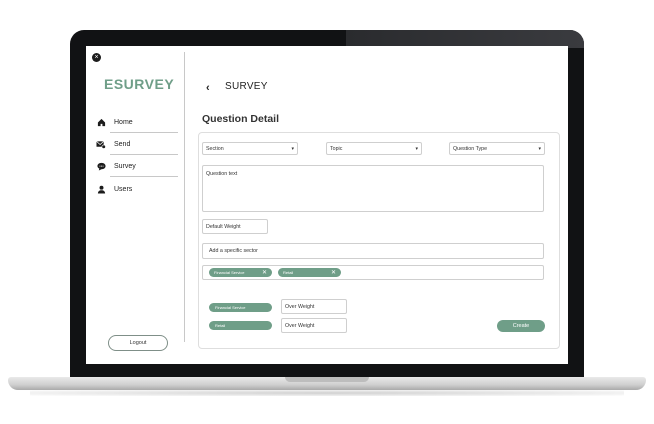  What do you see at coordinates (521, 326) in the screenshot?
I see `create-button: Create` at bounding box center [521, 326].